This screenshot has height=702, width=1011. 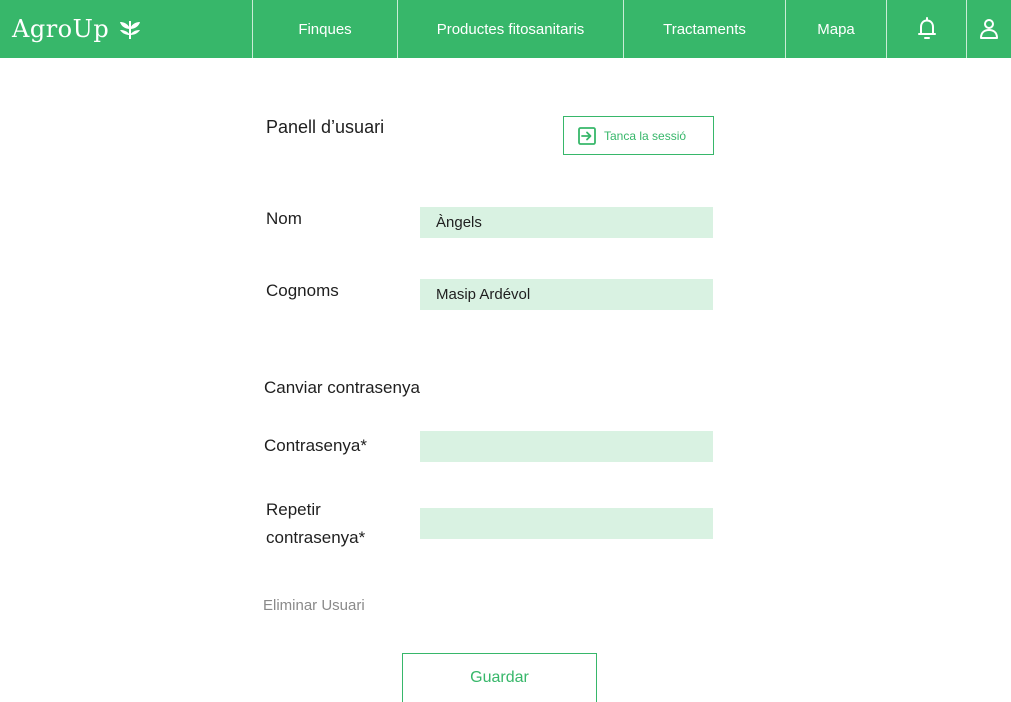 I want to click on logout-icon, so click(x=587, y=135).